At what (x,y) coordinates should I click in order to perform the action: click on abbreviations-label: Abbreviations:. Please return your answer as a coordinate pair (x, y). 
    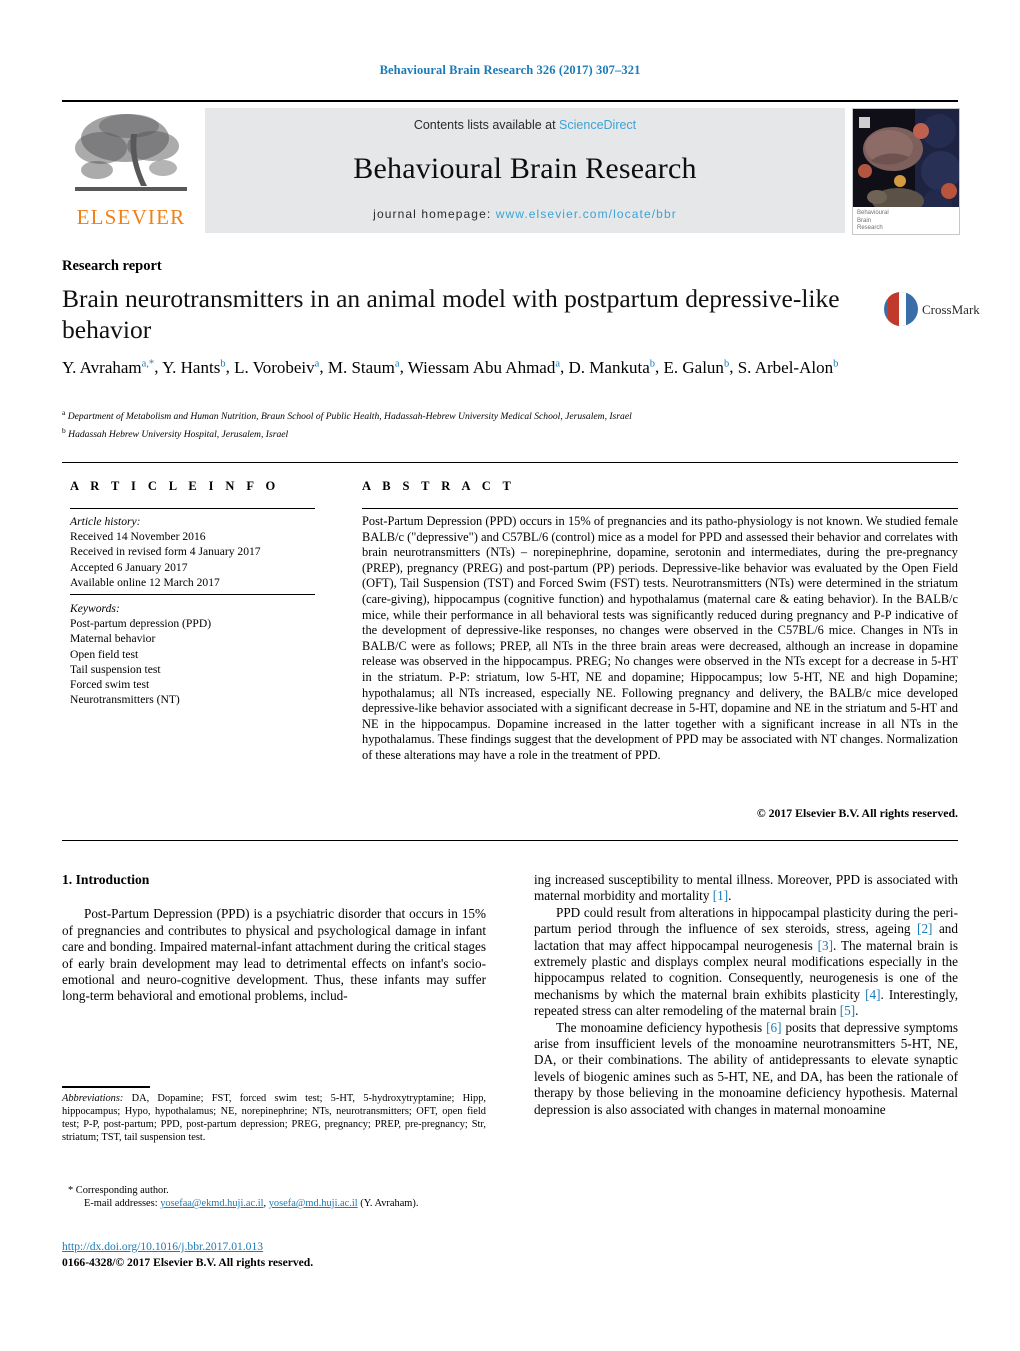
    Looking at the image, I should click on (93, 1098).